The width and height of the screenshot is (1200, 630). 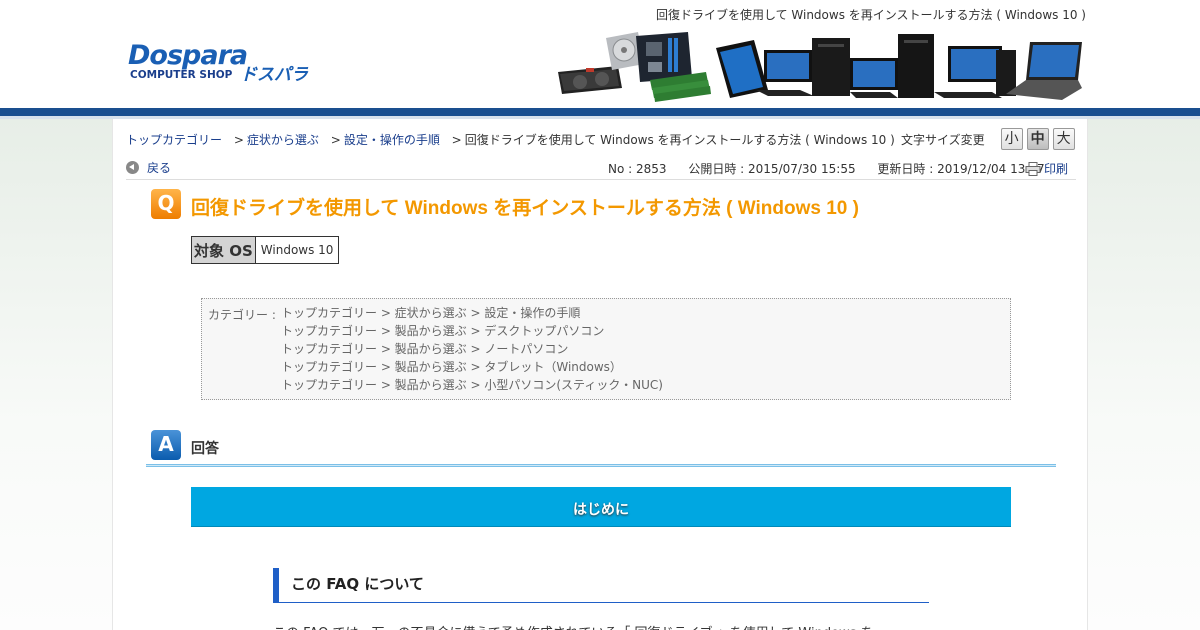 I want to click on laptop-icon, so click(x=1044, y=71).